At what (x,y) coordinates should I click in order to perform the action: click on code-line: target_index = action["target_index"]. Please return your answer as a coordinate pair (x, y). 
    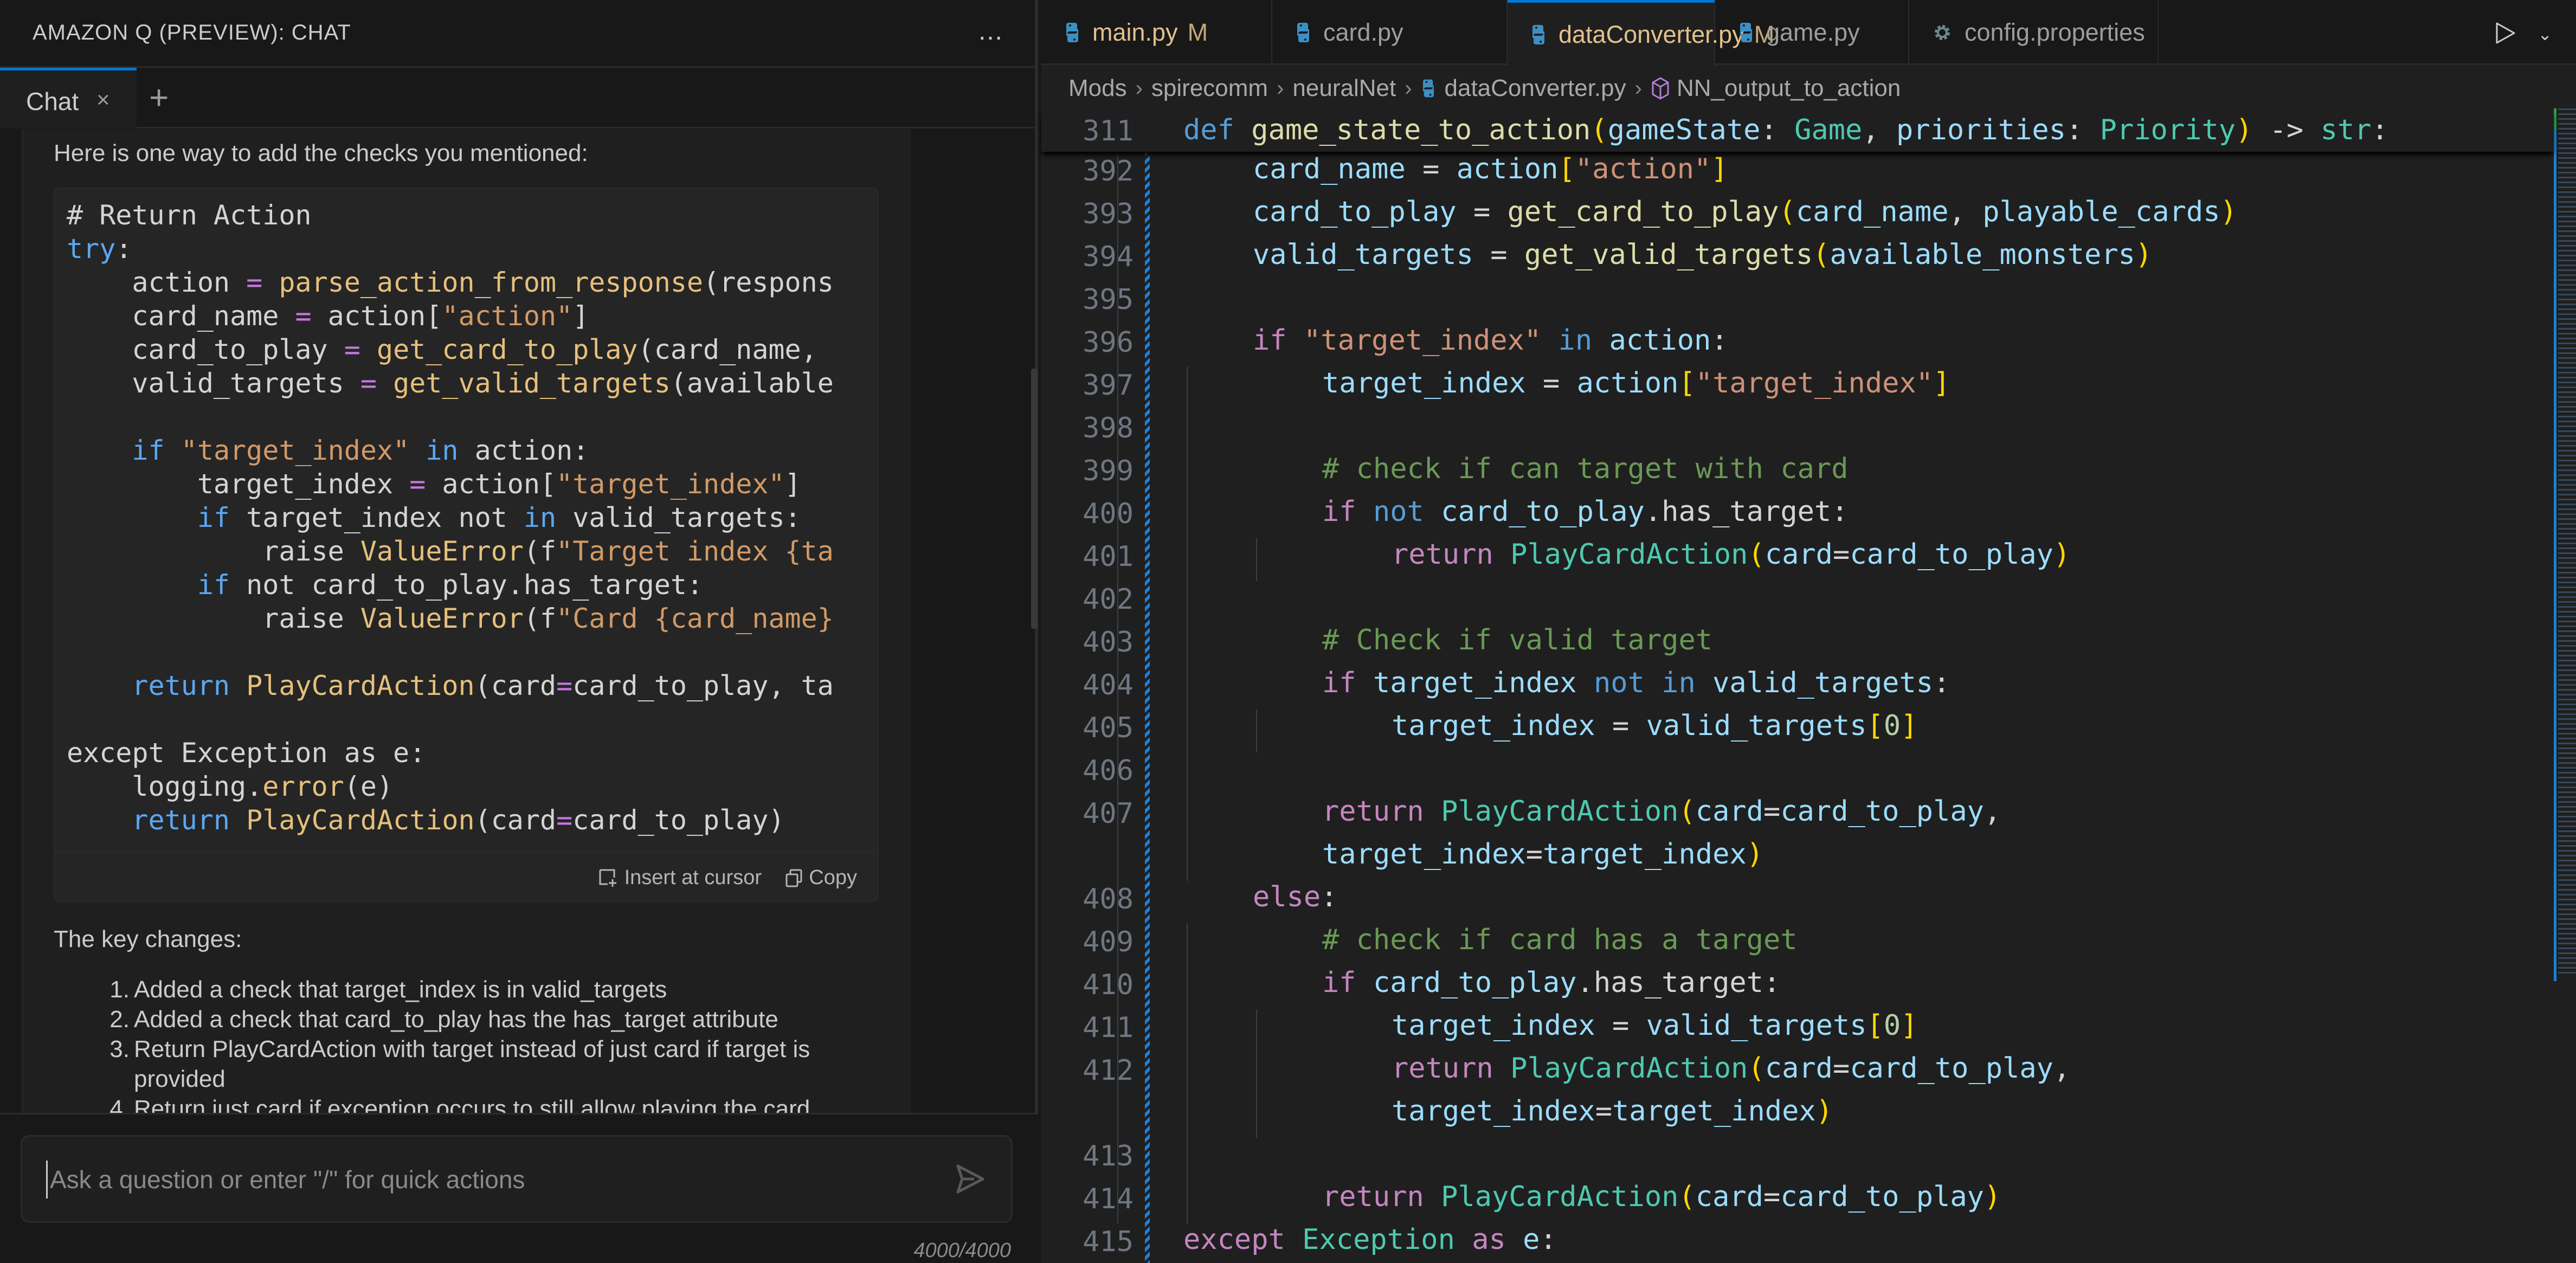
    Looking at the image, I should click on (1636, 383).